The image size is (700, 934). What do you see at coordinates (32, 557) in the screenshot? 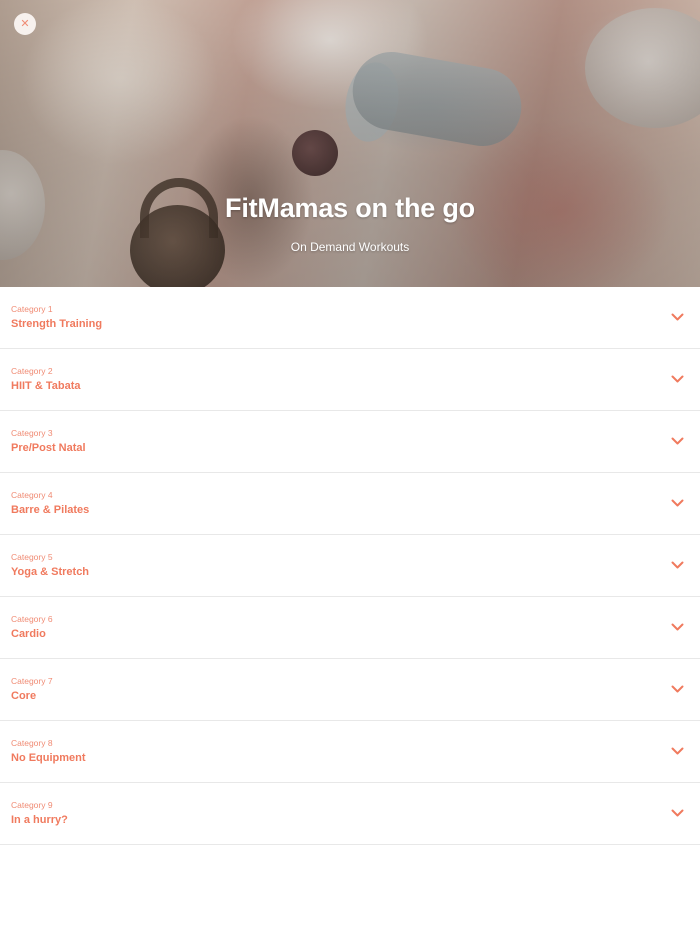
I see `category-kicker: Category 5` at bounding box center [32, 557].